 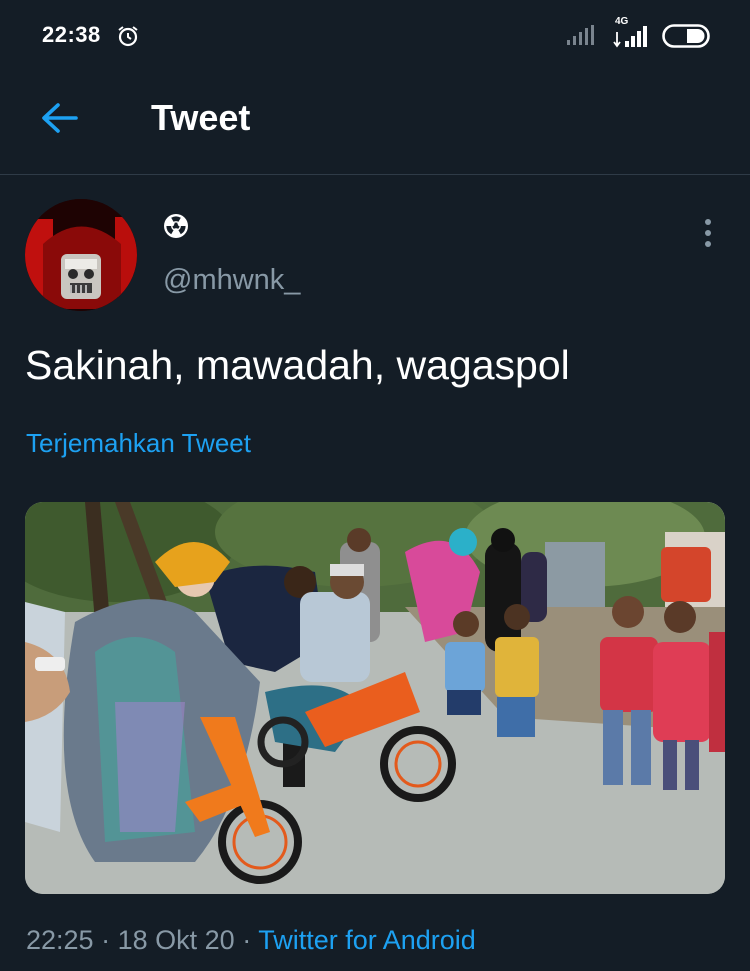 What do you see at coordinates (60, 940) in the screenshot?
I see `tweet-time: 22:25` at bounding box center [60, 940].